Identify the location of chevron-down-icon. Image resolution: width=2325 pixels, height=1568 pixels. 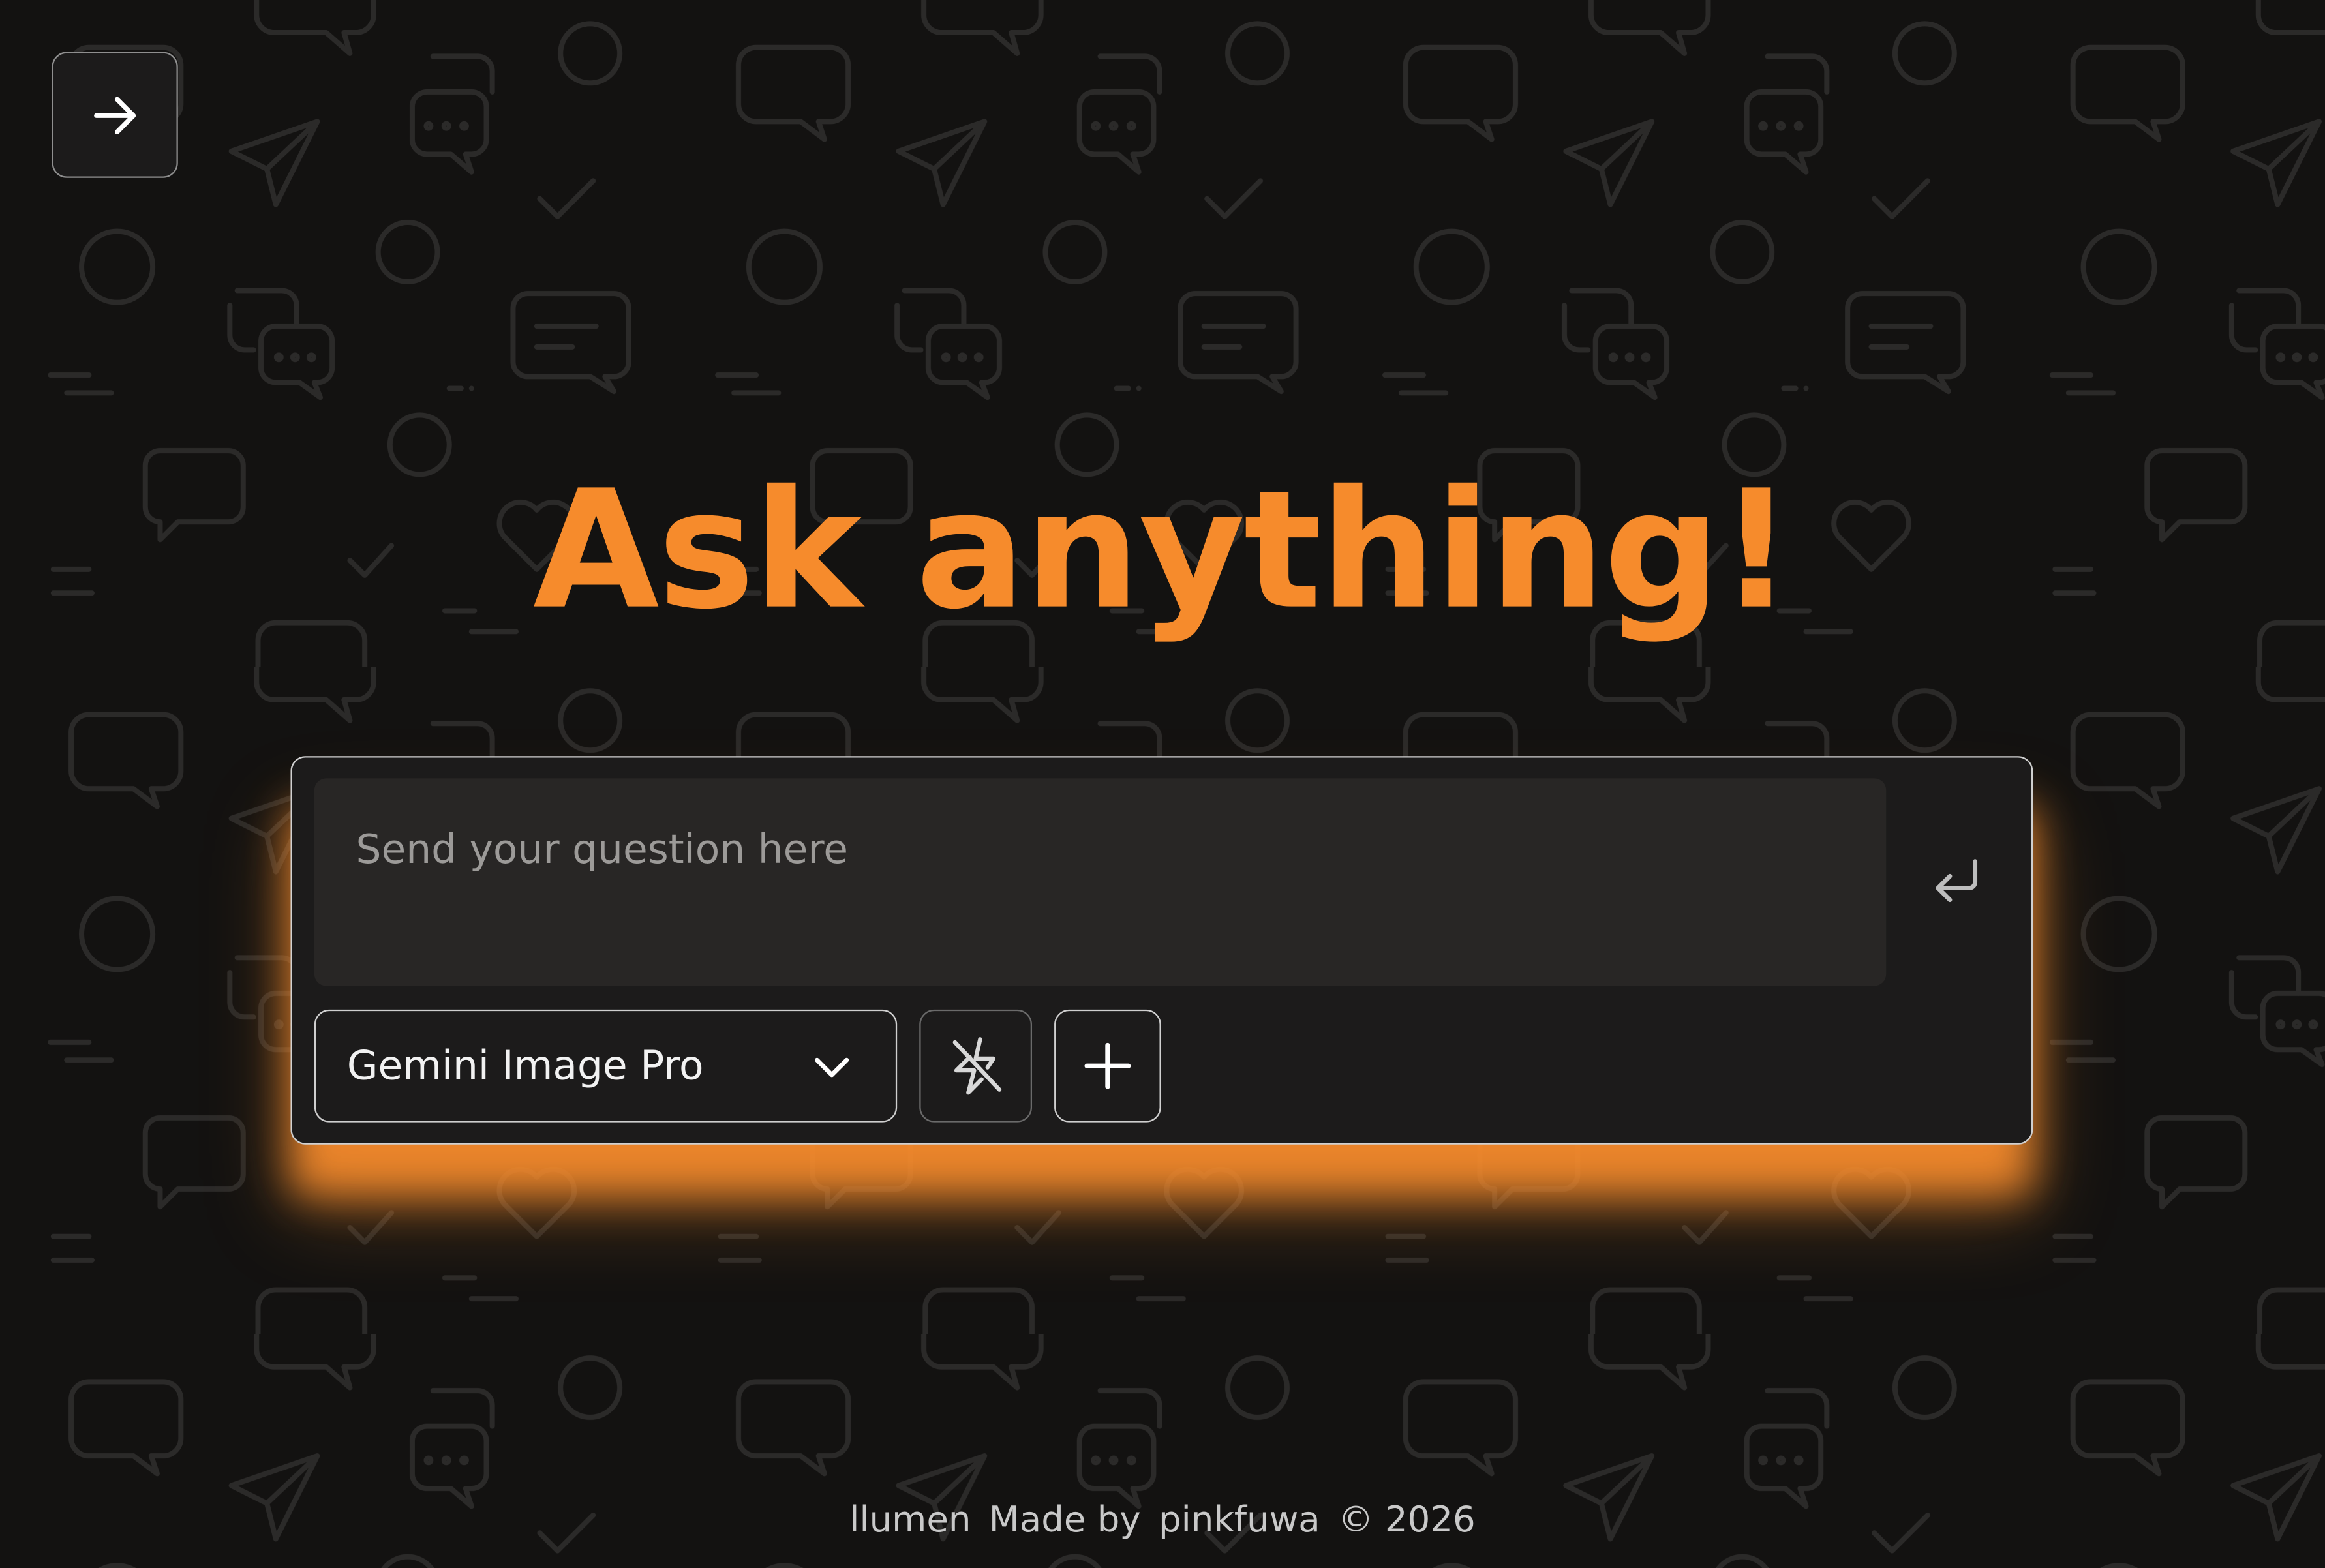
(832, 1067).